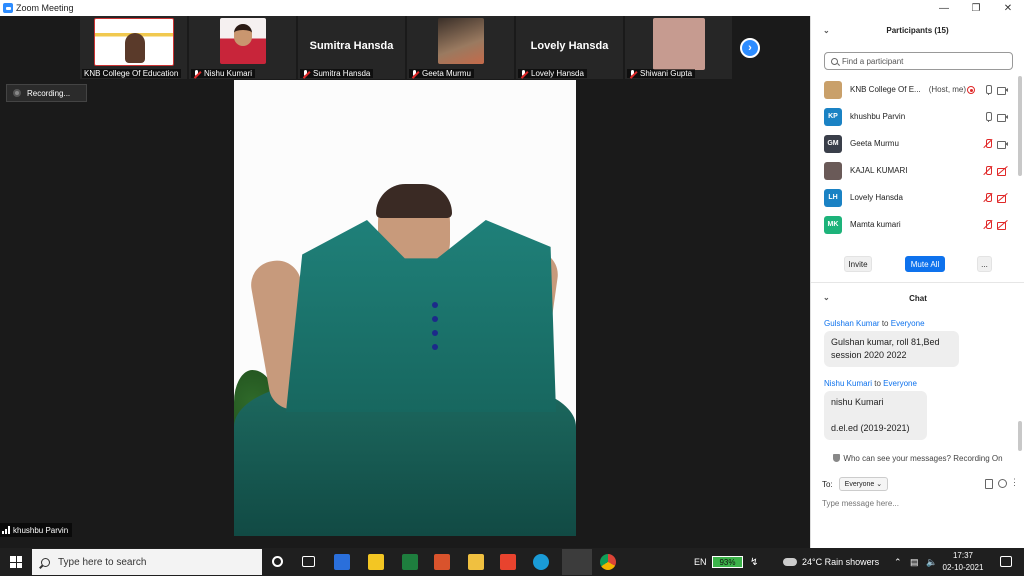 The image size is (1024, 576). I want to click on weather-widget: 24°C Rain showers, so click(831, 562).